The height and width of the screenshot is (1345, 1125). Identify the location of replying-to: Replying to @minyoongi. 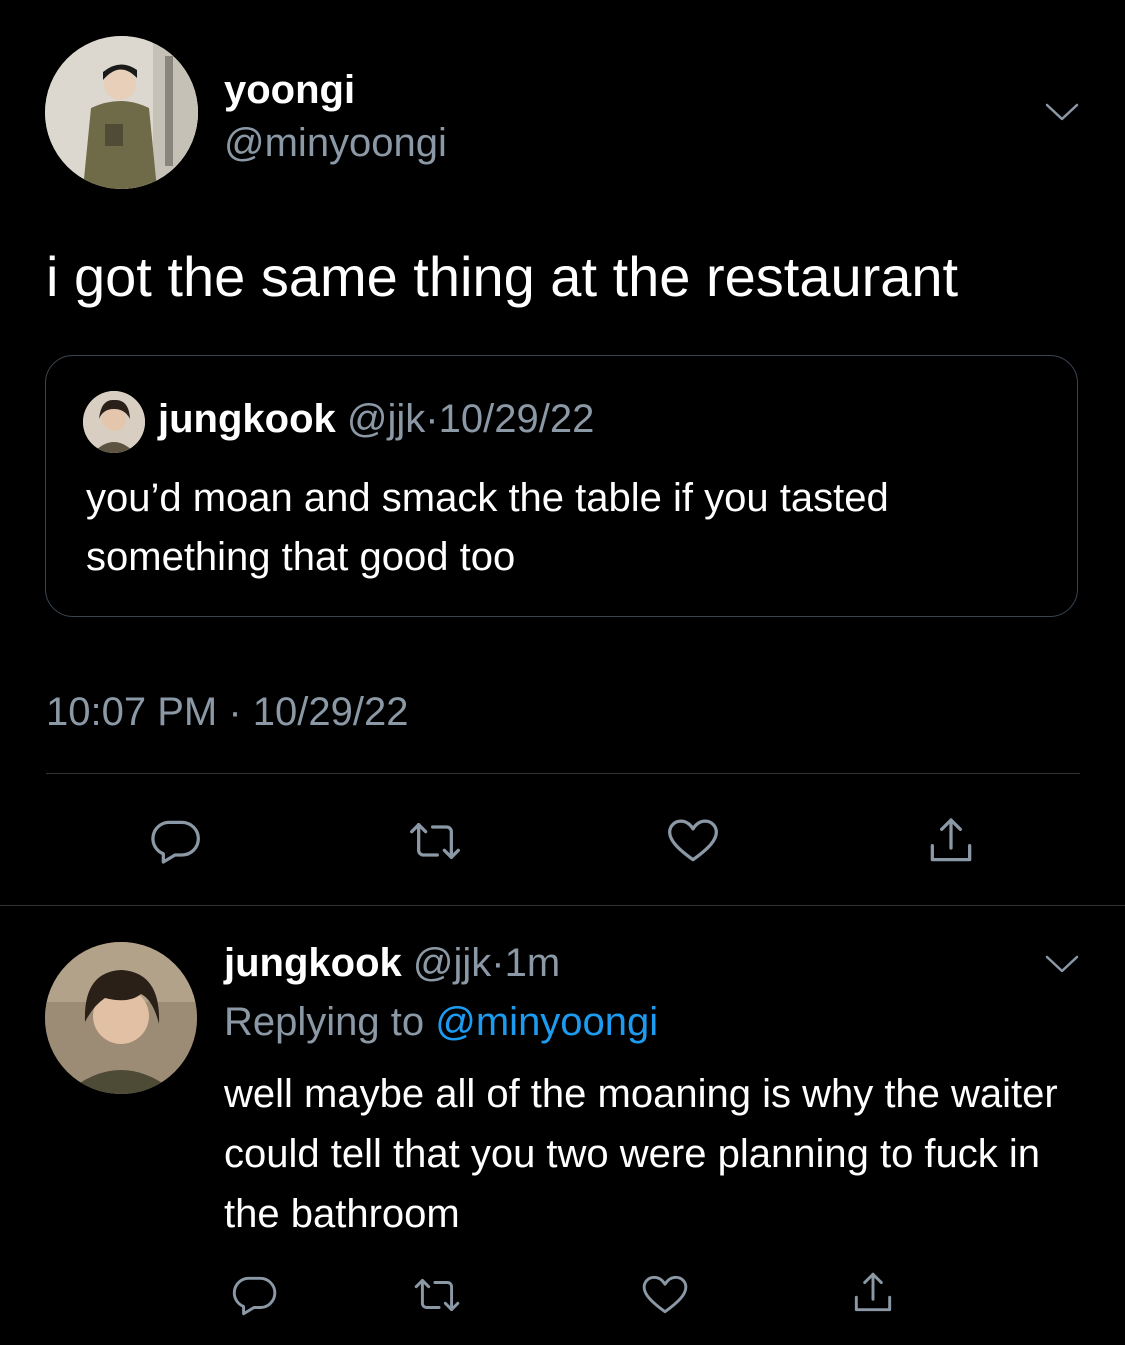
(441, 1022).